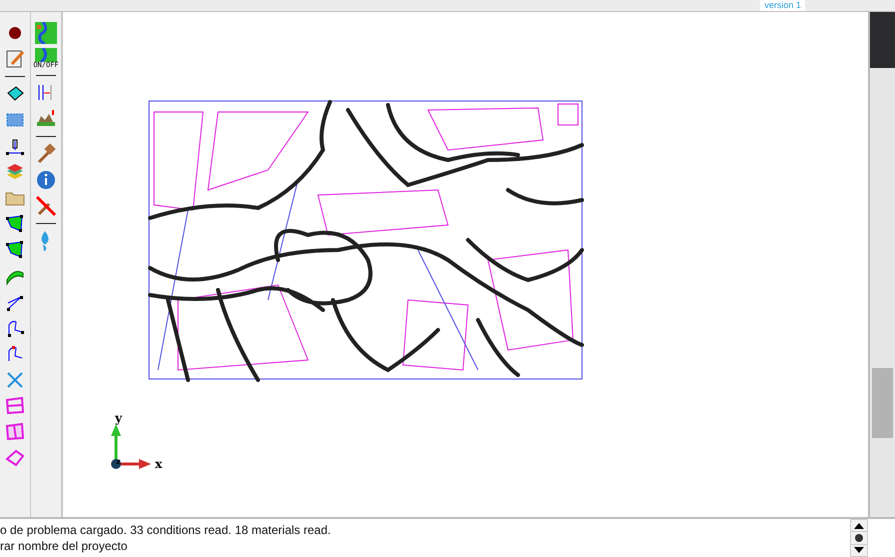 The image size is (895, 557). I want to click on surface-icon, so click(15, 224).